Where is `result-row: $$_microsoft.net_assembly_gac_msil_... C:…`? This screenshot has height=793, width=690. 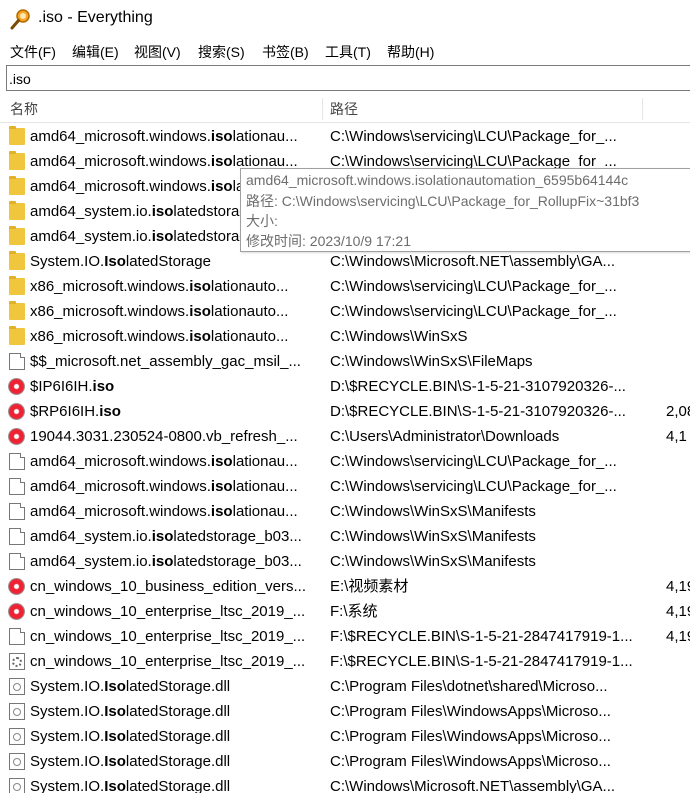
result-row: $$_microsoft.net_assembly_gac_msil_... C:… is located at coordinates (345, 361).